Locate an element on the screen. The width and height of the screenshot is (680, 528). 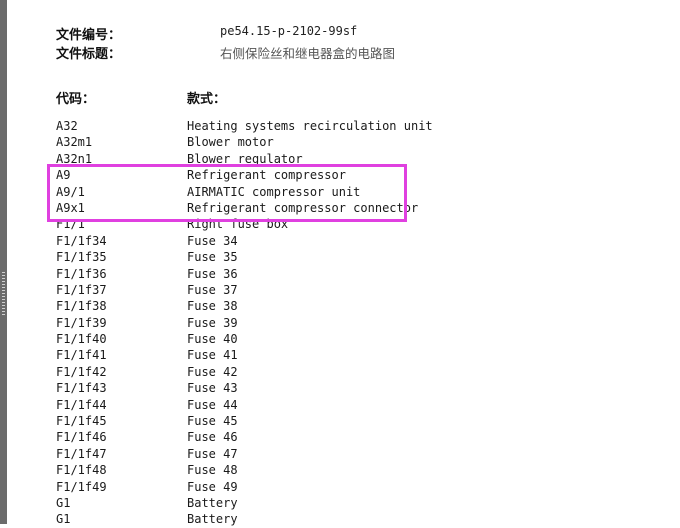
part-description: Refrigerant compressor connector is located at coordinates (303, 207).